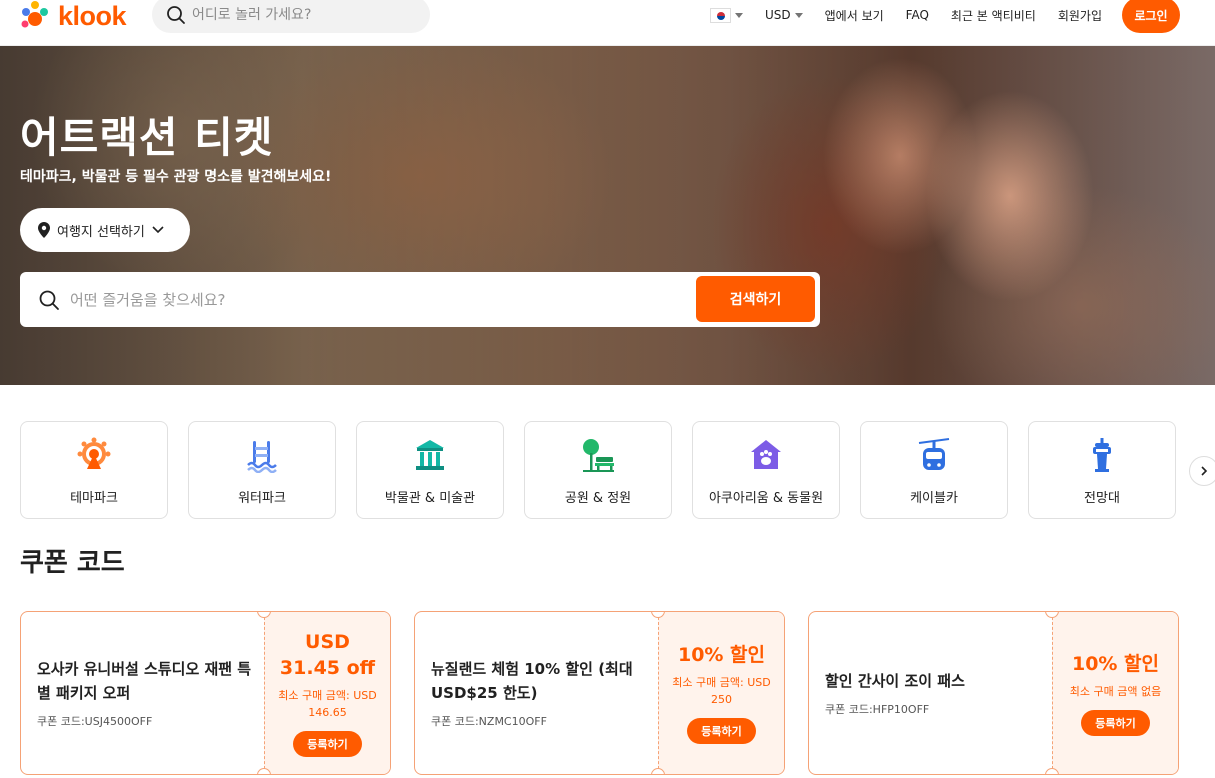 Image resolution: width=1215 pixels, height=778 pixels. I want to click on klook-logo: klook, so click(72, 16).